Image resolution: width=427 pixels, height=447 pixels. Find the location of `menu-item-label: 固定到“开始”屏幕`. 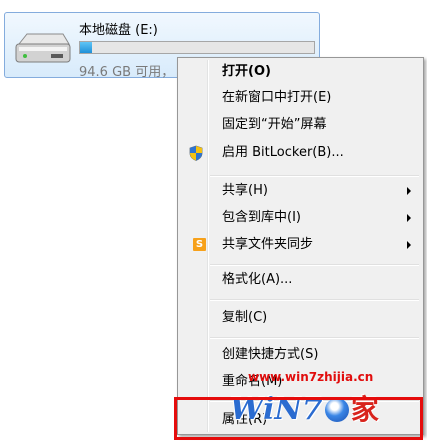

menu-item-label: 固定到“开始”屏幕 is located at coordinates (274, 124).